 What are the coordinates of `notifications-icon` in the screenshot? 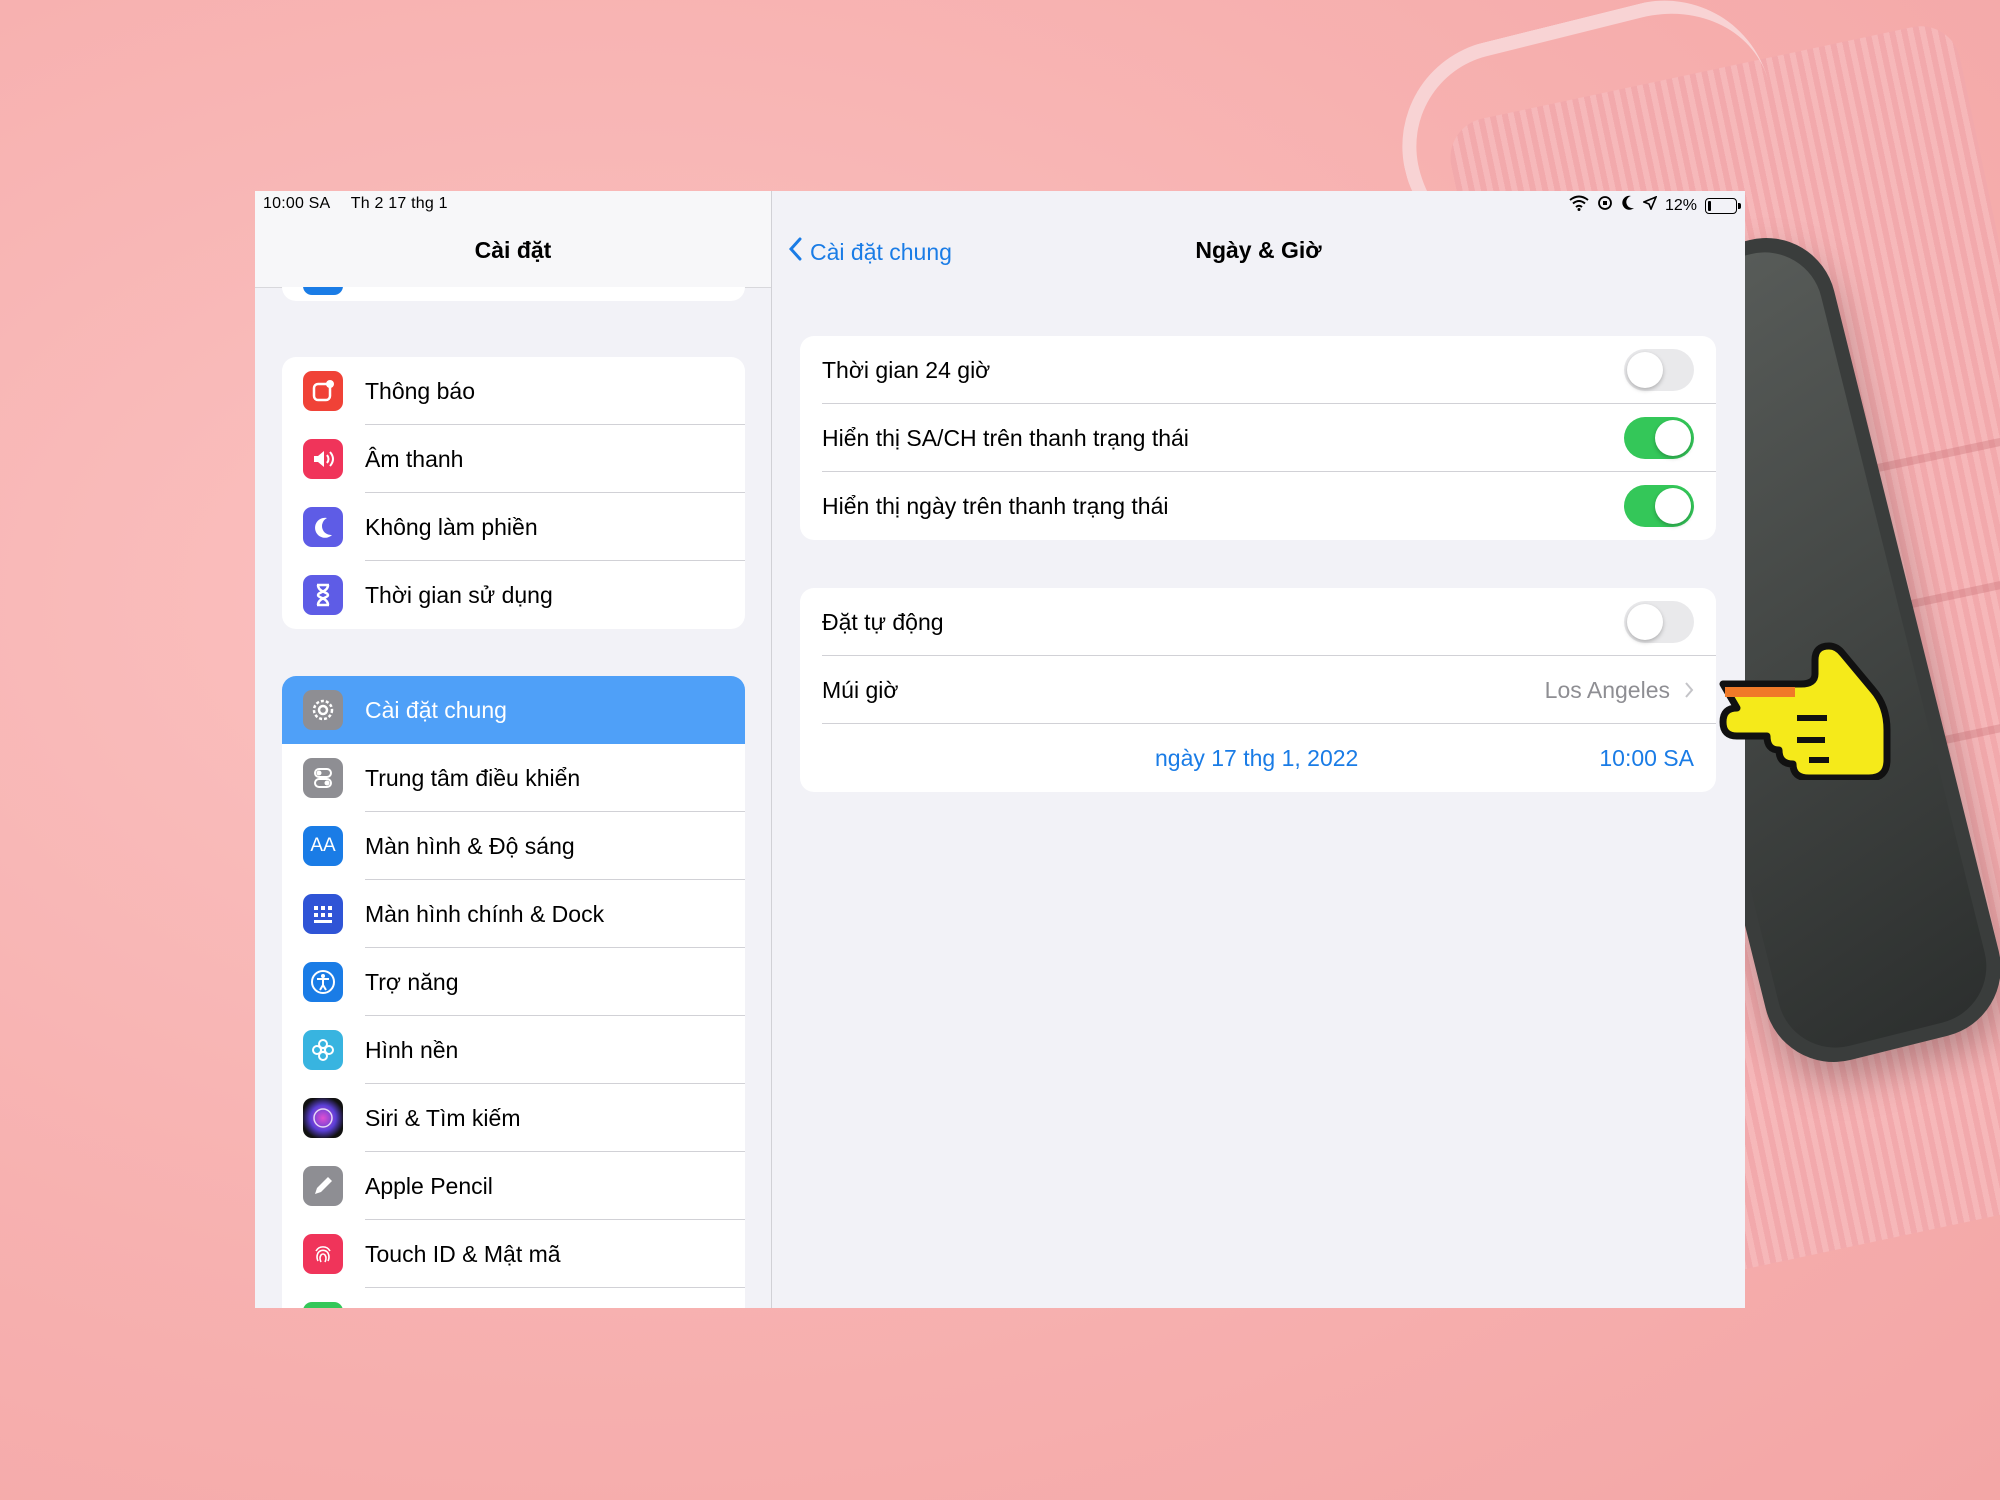 It's located at (323, 391).